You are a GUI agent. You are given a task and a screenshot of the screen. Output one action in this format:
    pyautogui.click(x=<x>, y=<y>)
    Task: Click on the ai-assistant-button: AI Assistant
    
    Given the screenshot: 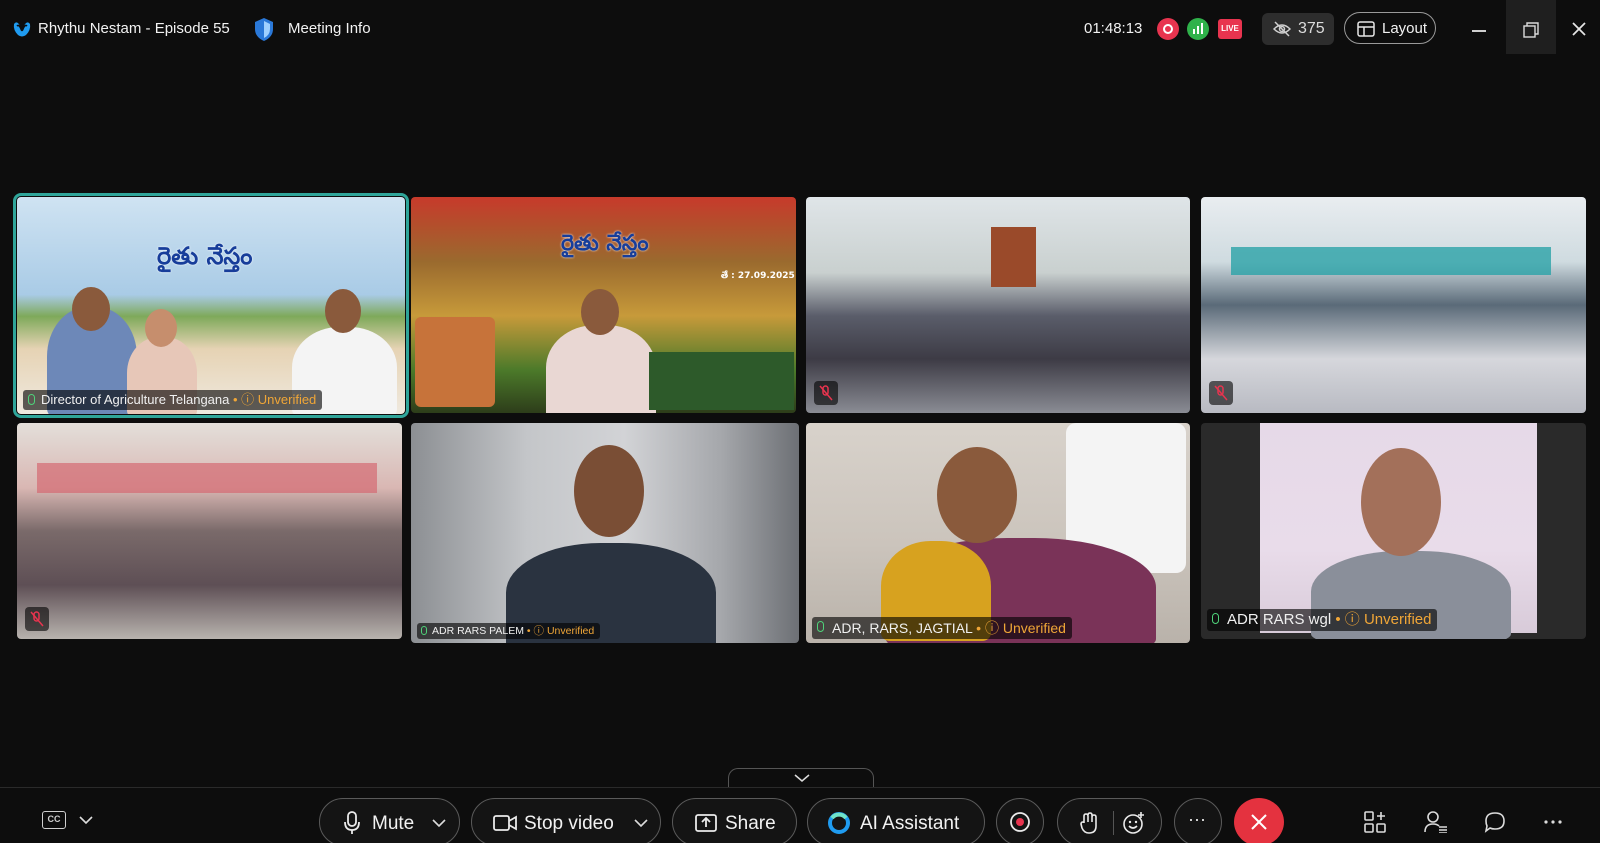 What is the action you would take?
    pyautogui.click(x=896, y=820)
    